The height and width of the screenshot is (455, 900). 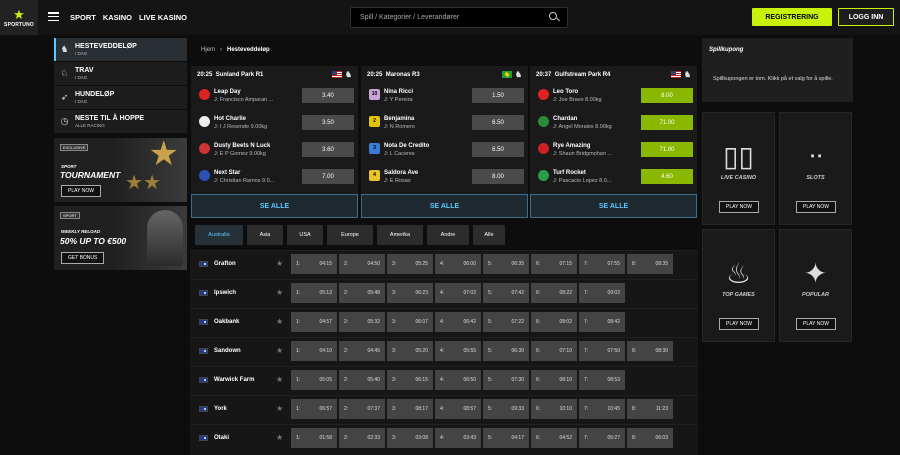 What do you see at coordinates (498, 95) in the screenshot?
I see `odds-button: 1.50` at bounding box center [498, 95].